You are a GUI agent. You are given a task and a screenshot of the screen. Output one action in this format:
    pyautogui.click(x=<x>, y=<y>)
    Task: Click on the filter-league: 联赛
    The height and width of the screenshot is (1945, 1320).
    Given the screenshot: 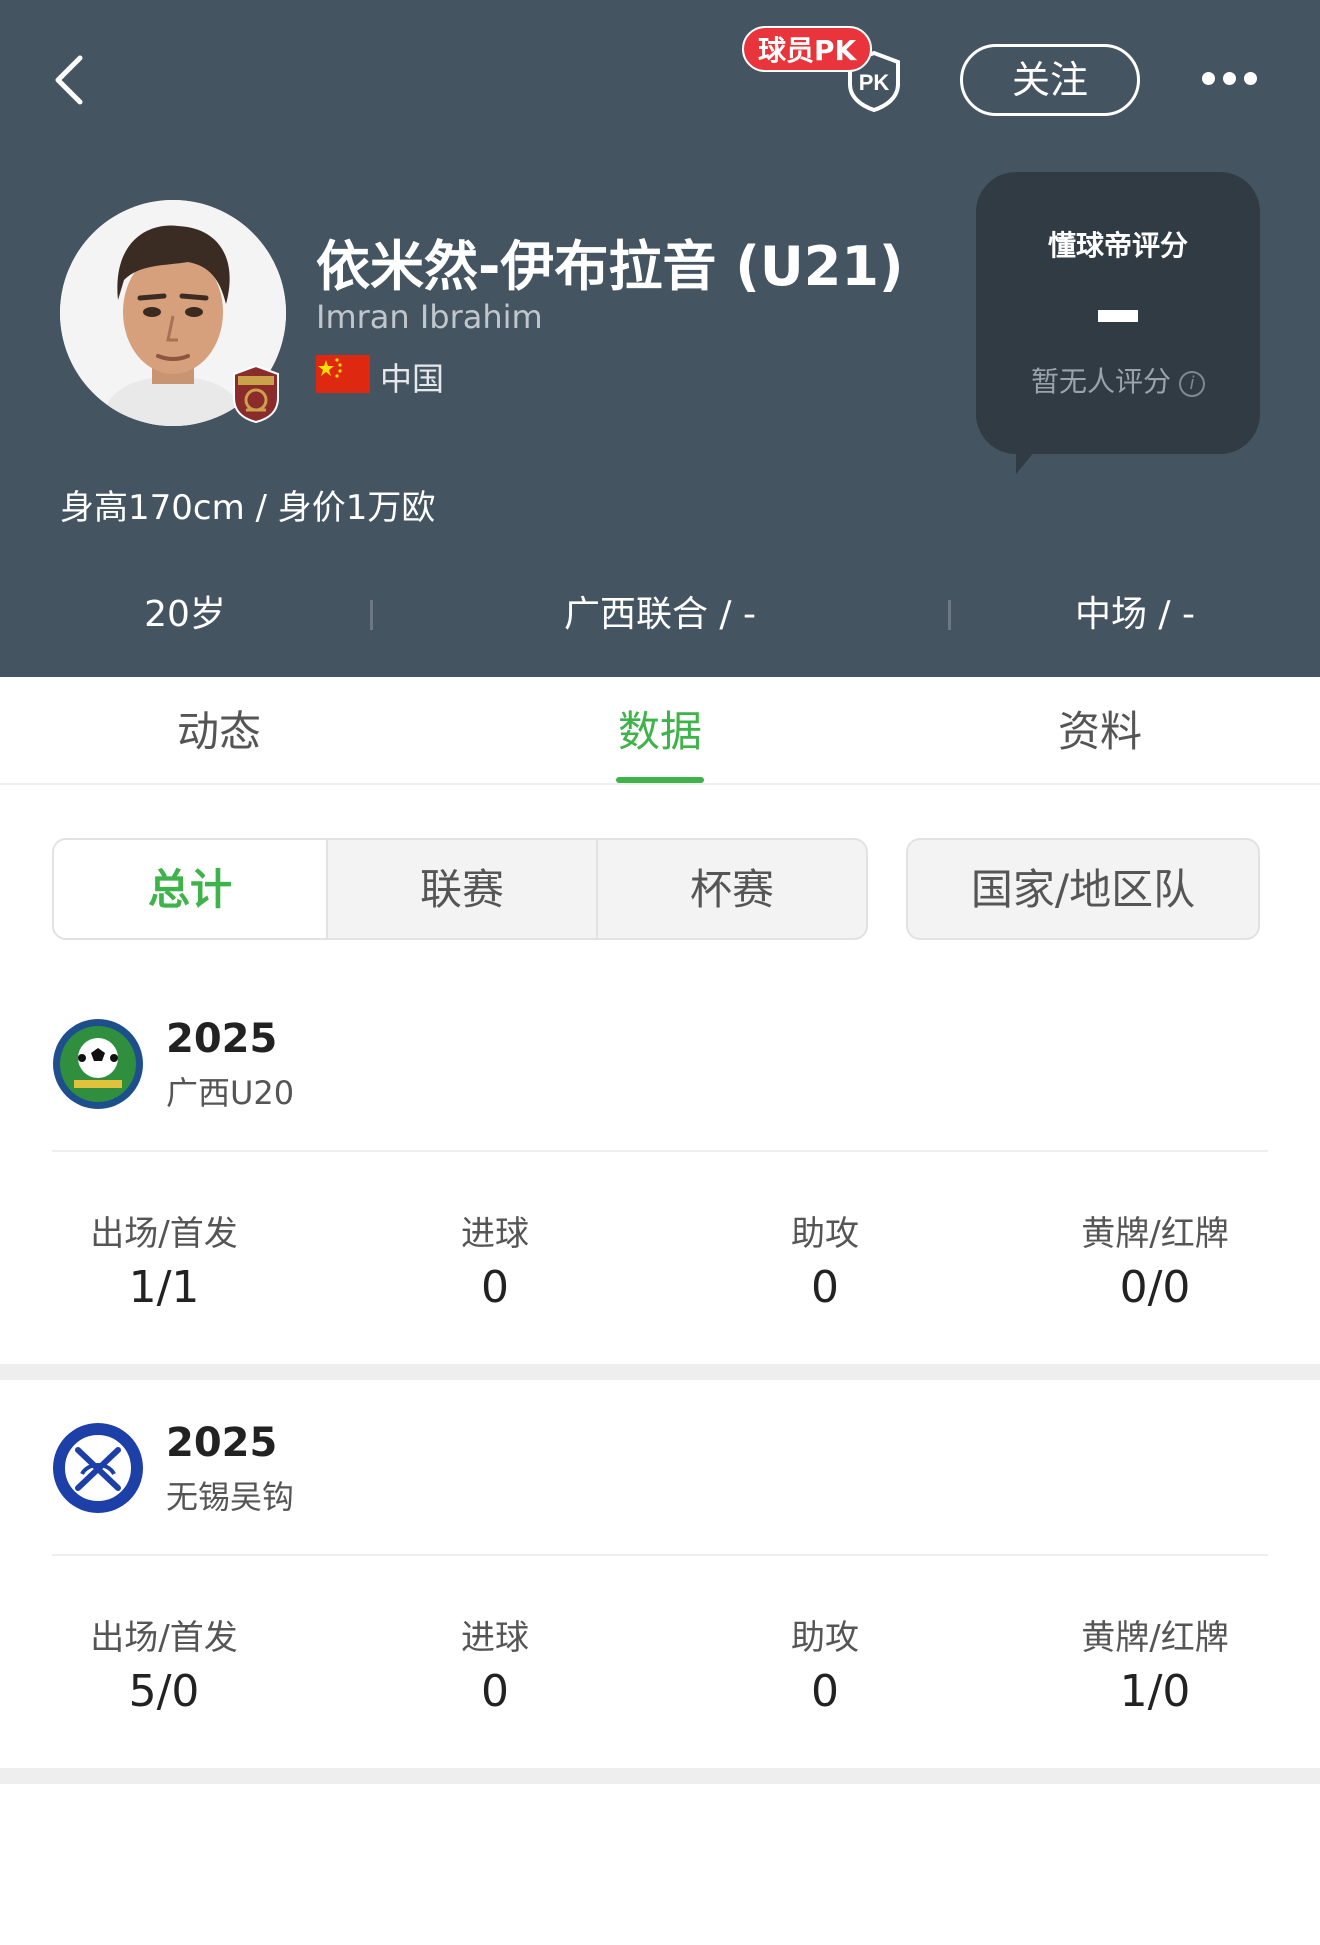 What is the action you would take?
    pyautogui.click(x=462, y=889)
    